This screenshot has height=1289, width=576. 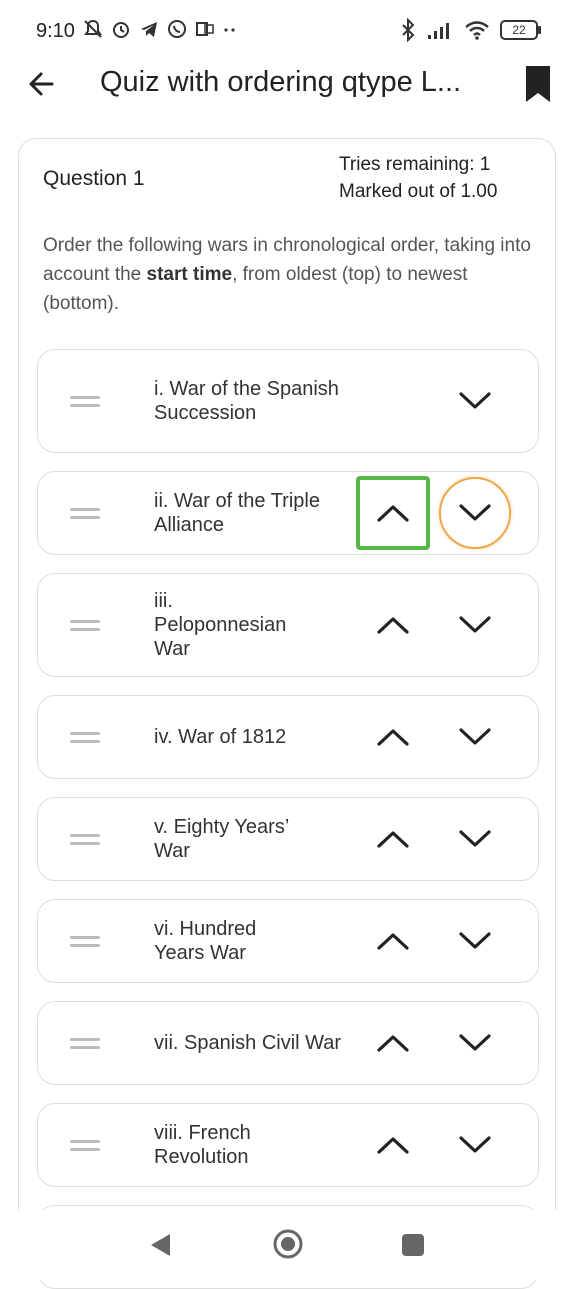 I want to click on wifi-icon, so click(x=477, y=30).